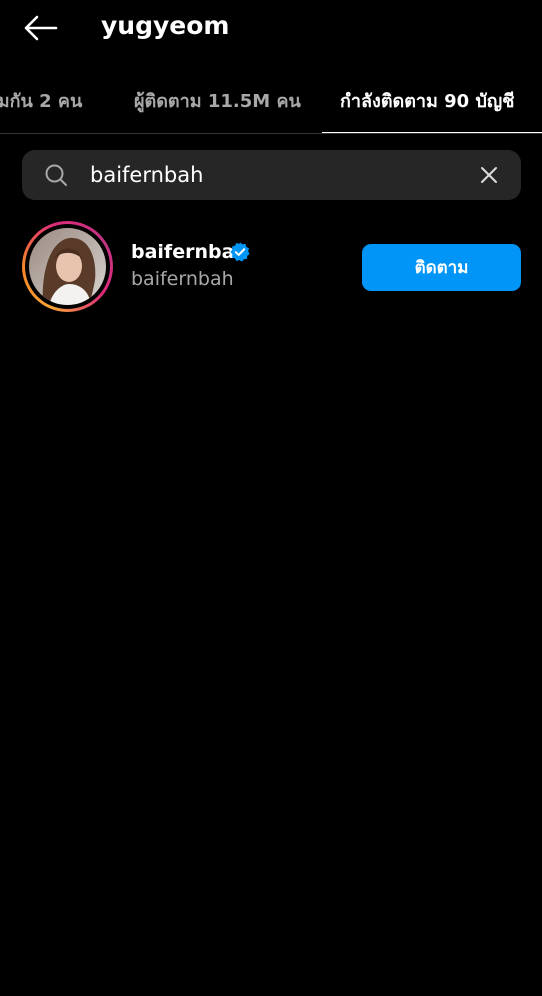 This screenshot has height=996, width=542. I want to click on page-title: yugyeom, so click(165, 25).